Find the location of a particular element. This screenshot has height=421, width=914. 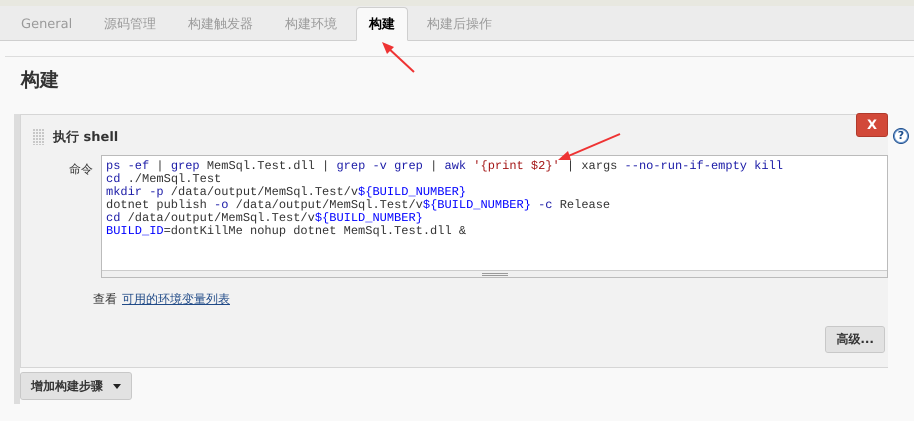

add-step-button: 增加构建步骤 is located at coordinates (76, 386).